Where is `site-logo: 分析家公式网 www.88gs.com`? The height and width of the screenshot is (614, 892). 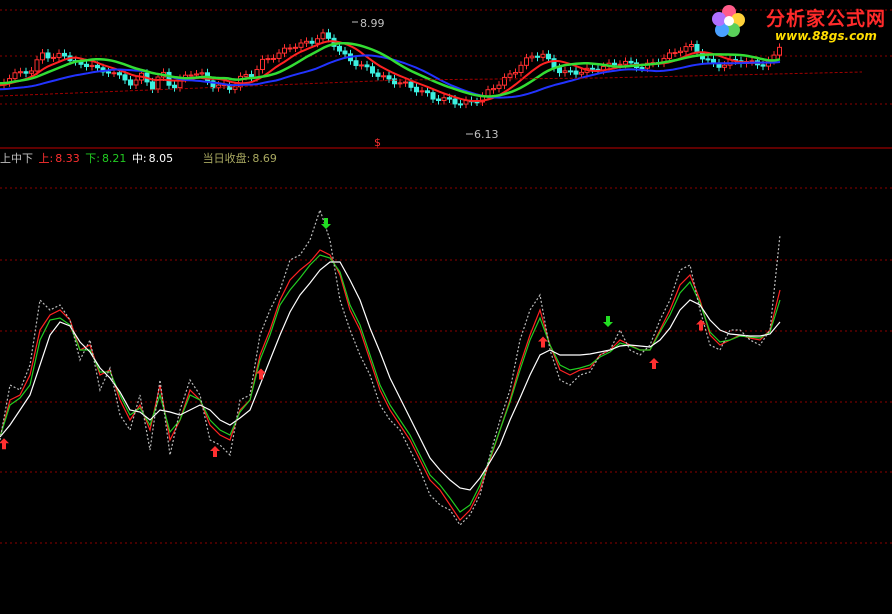
site-logo: 分析家公式网 www.88gs.com is located at coordinates (826, 23).